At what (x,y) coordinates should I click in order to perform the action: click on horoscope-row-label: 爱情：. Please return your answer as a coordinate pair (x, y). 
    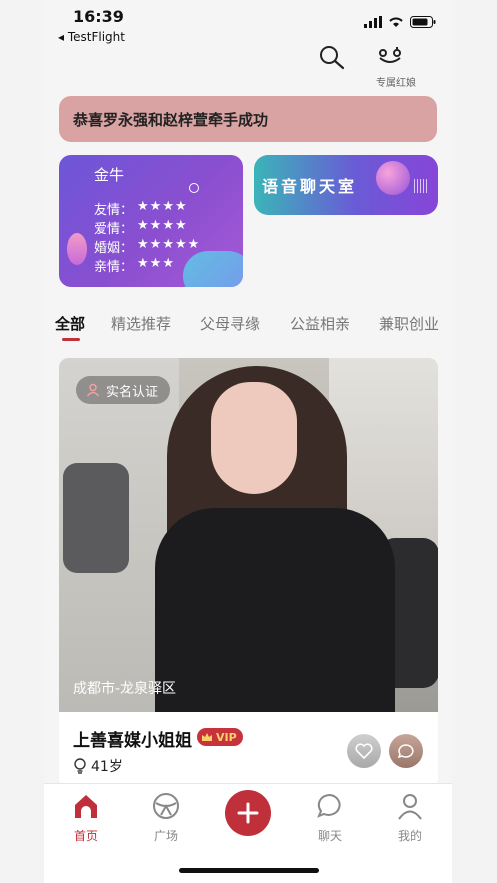
    Looking at the image, I should click on (114, 229).